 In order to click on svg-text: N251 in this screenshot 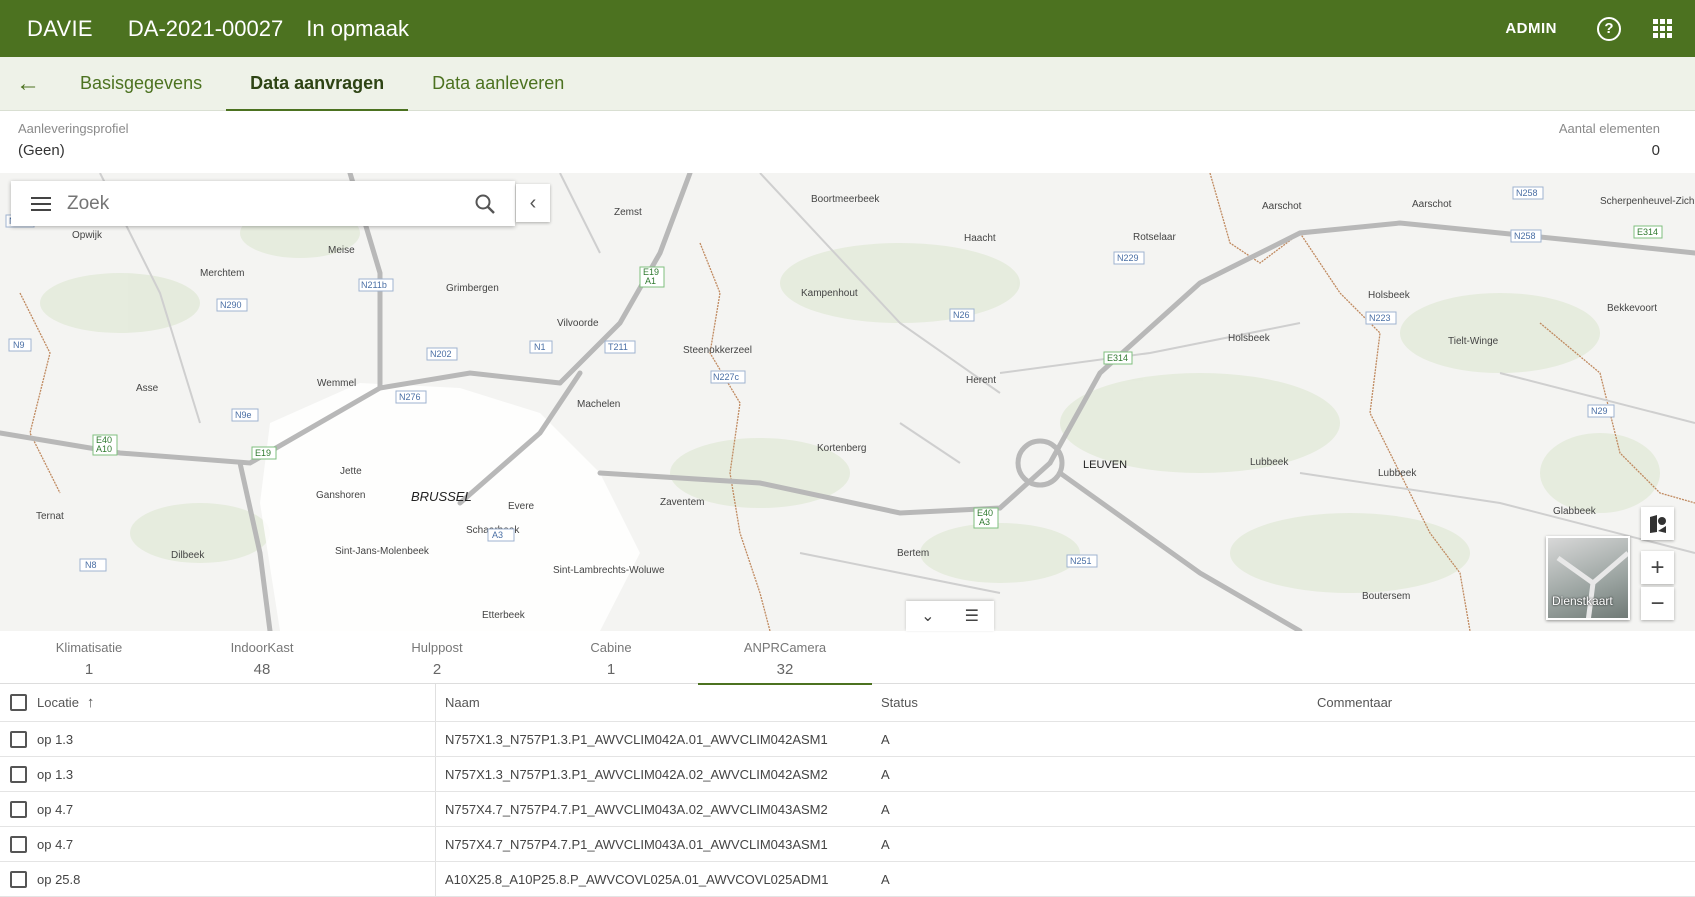, I will do `click(1081, 561)`.